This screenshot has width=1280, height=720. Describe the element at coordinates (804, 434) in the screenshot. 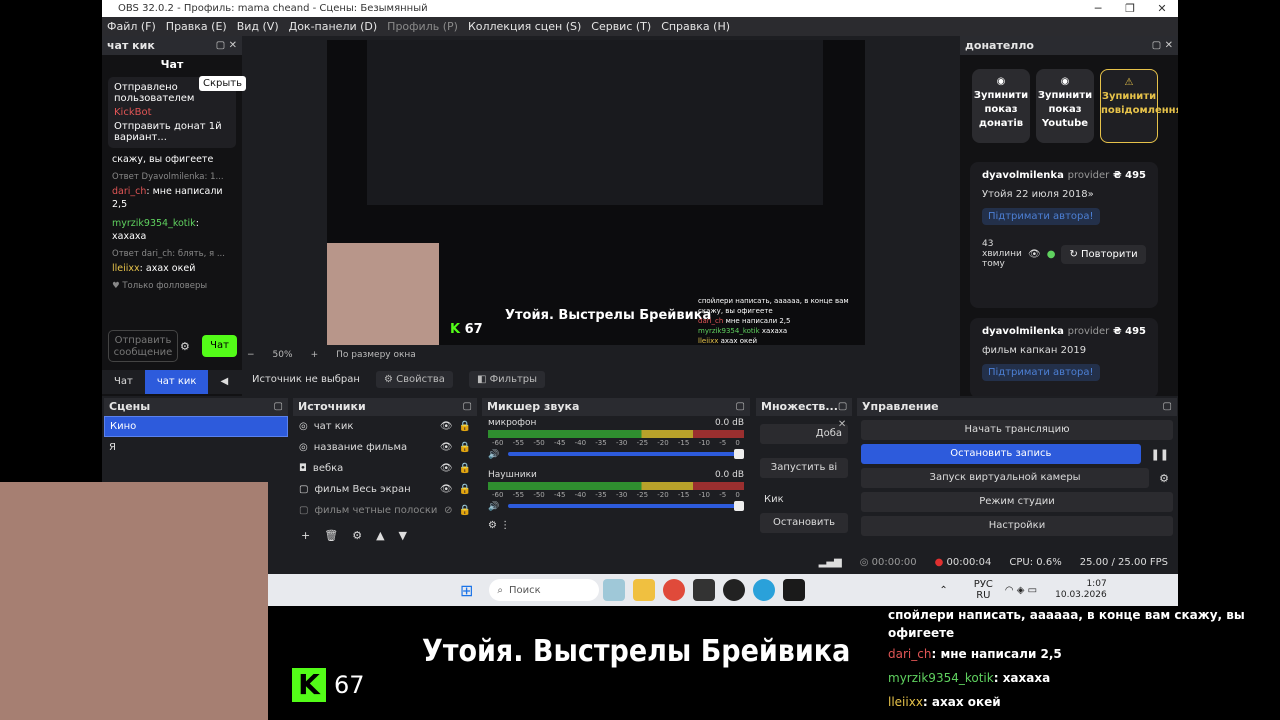

I see `multistream-add-button: Доба` at that location.